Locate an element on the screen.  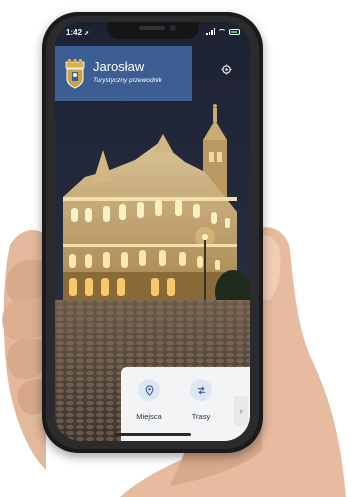
status-bar-icons is located at coordinates (223, 31).